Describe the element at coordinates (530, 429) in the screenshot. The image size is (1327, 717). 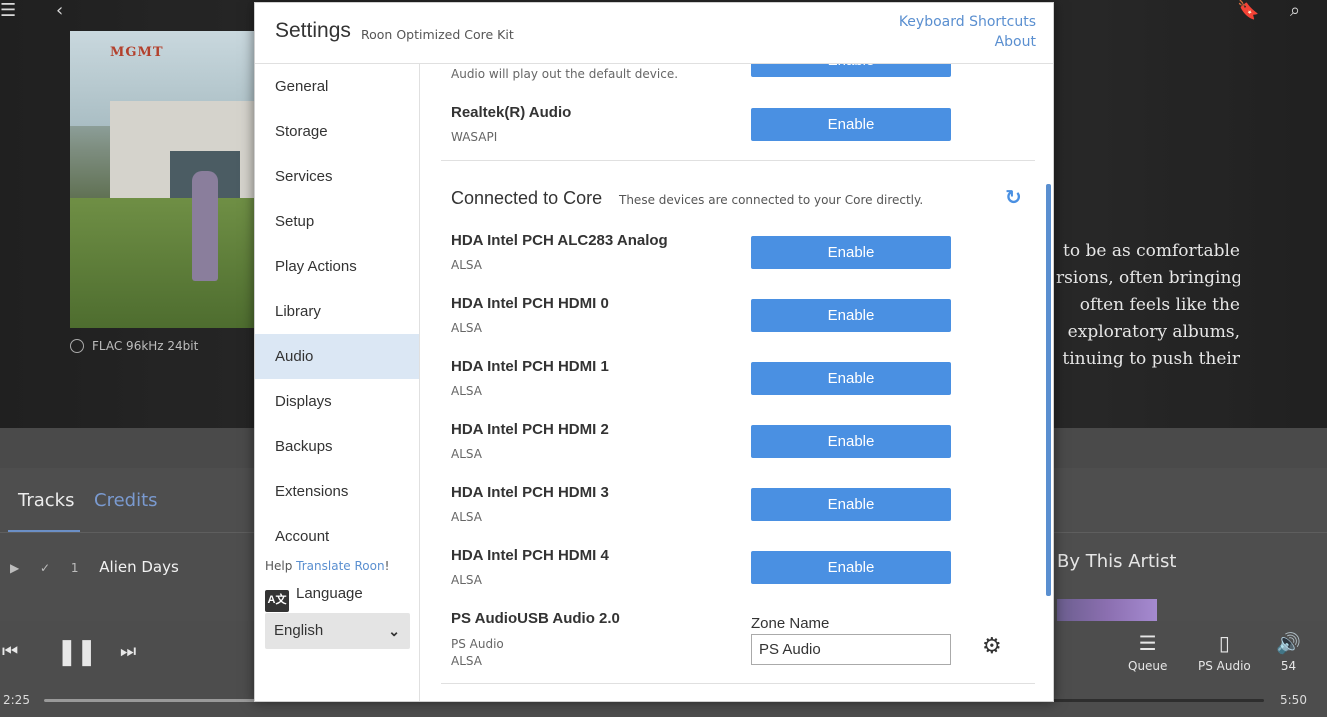
I see `device-name: HDA Intel PCH HDMI 2` at that location.